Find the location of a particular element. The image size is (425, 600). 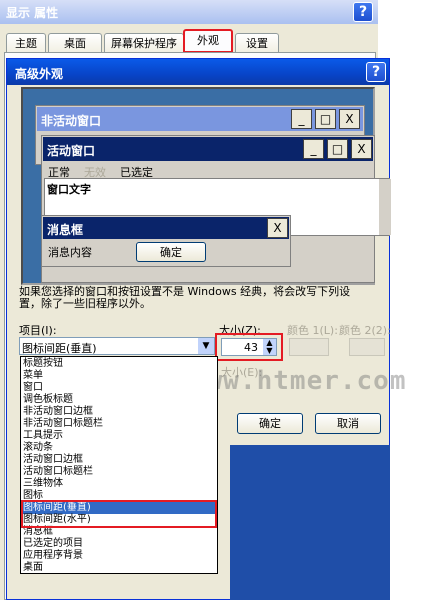

cancel-button: 取消 is located at coordinates (348, 423).